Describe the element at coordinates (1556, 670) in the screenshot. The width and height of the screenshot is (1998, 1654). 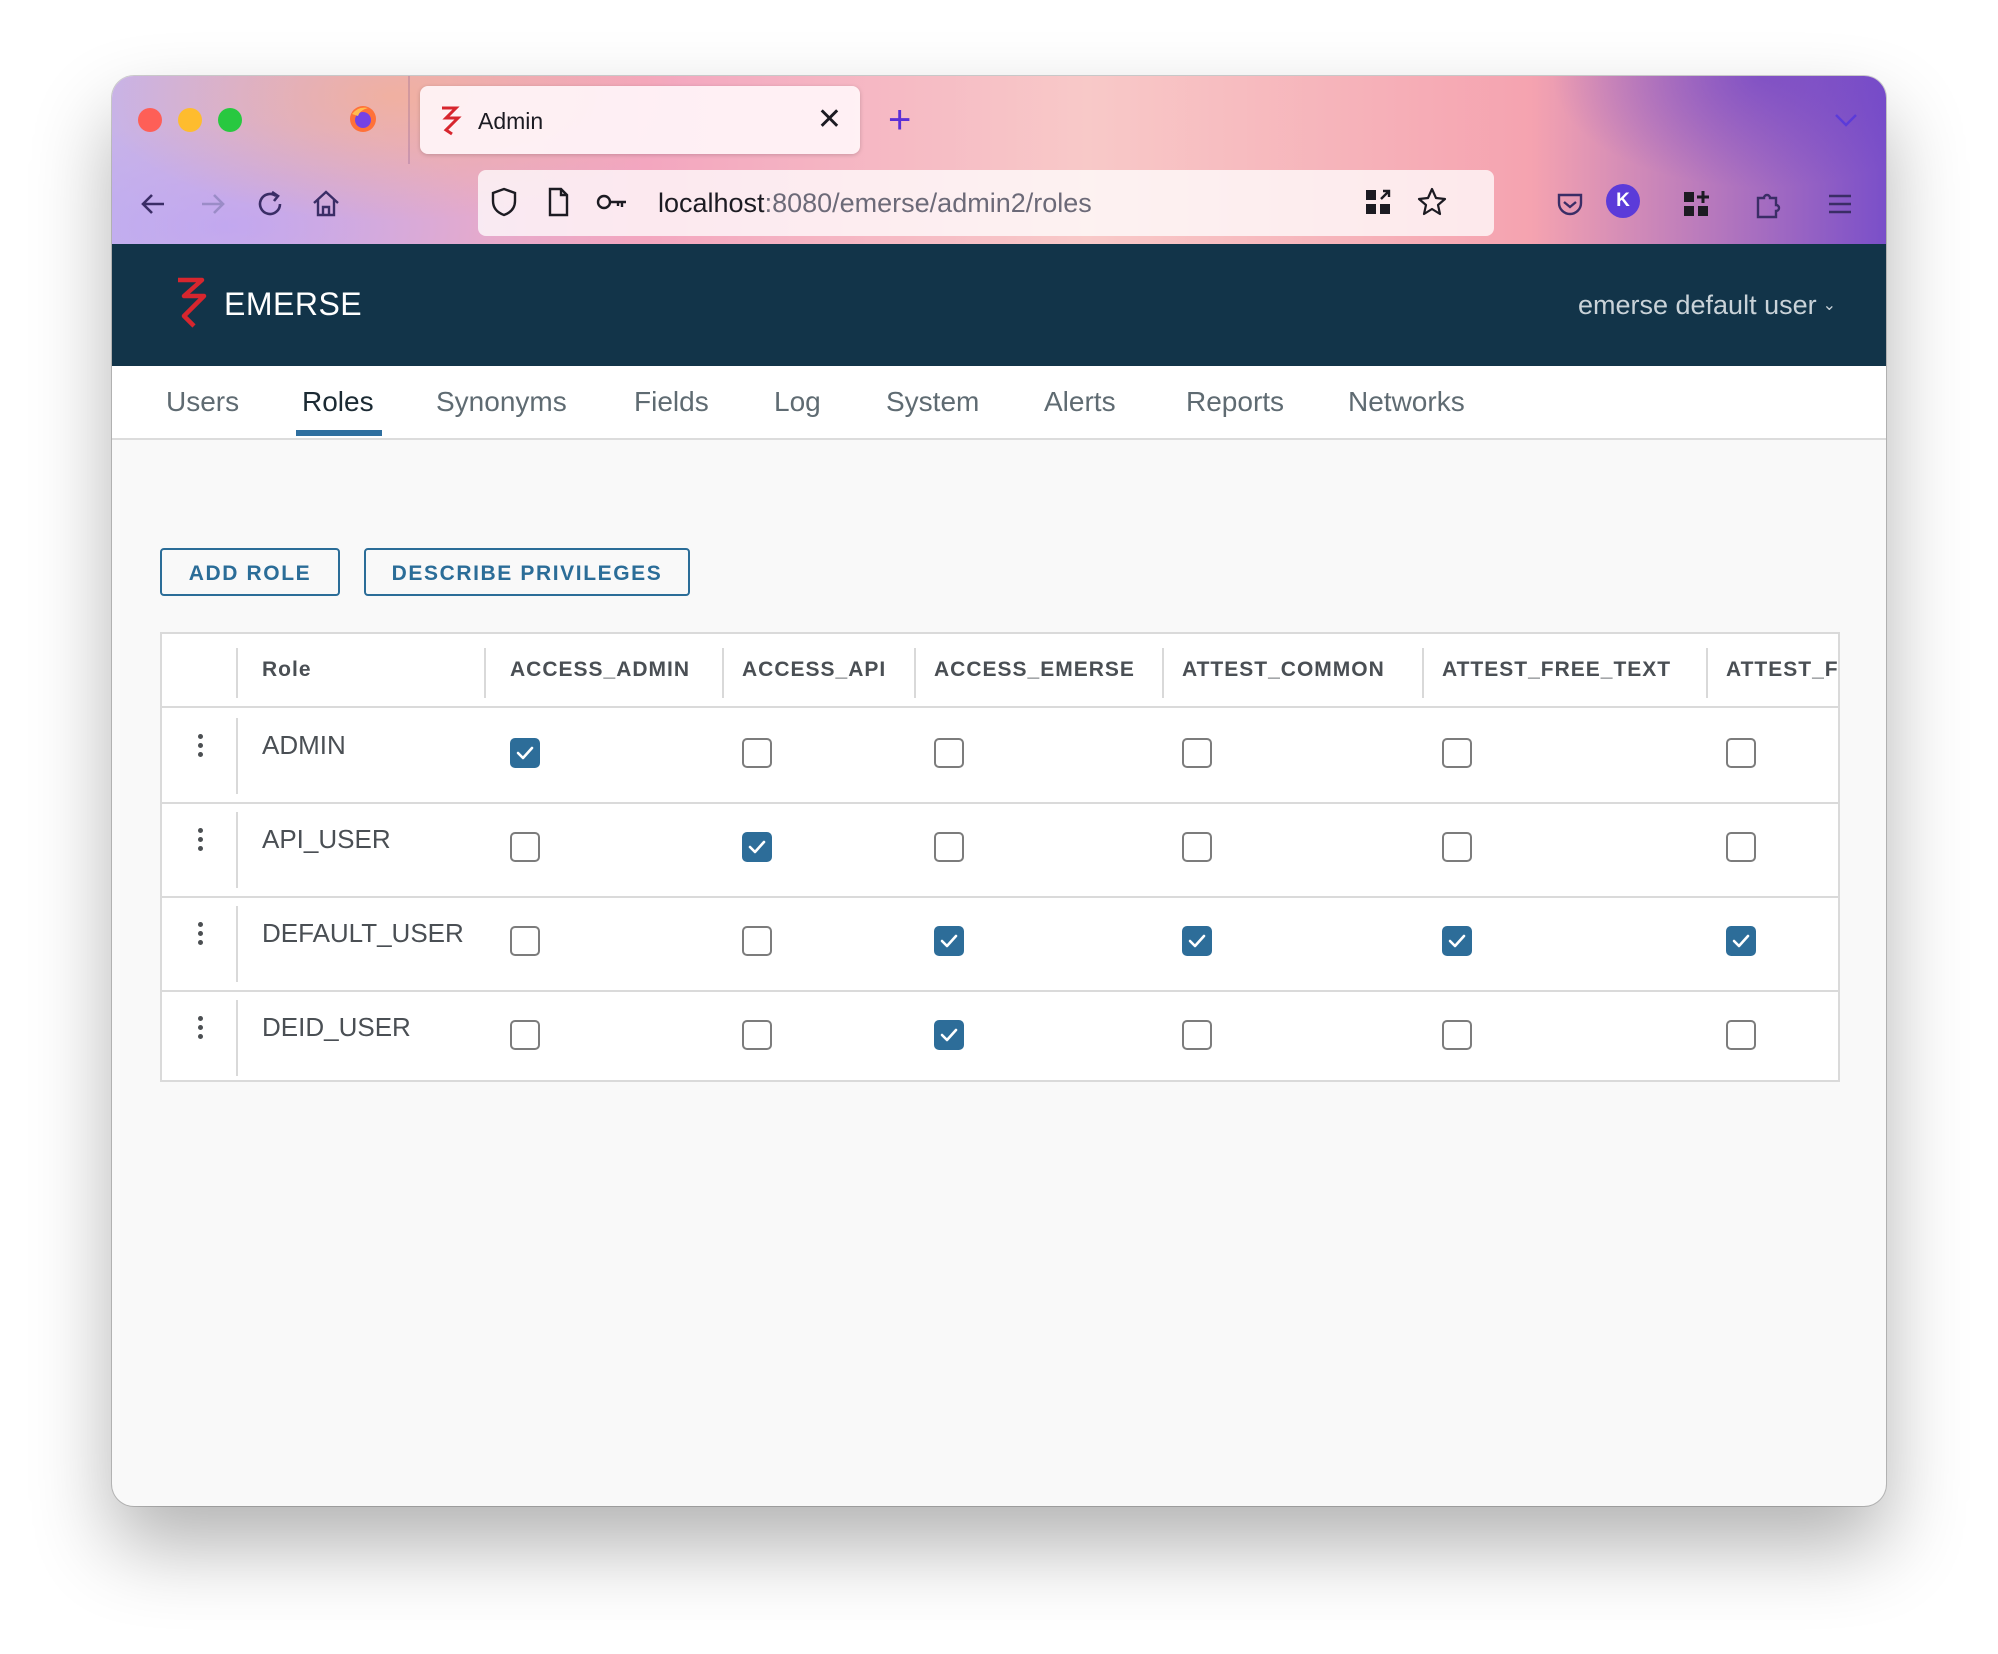
I see `column-header-attest-free-text: ATTEST_FREE_TEXT` at that location.